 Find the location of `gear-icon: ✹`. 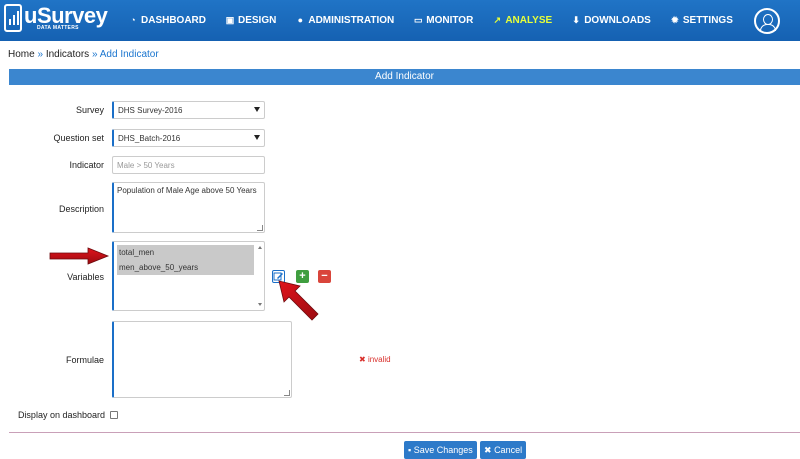

gear-icon: ✹ is located at coordinates (675, 20).